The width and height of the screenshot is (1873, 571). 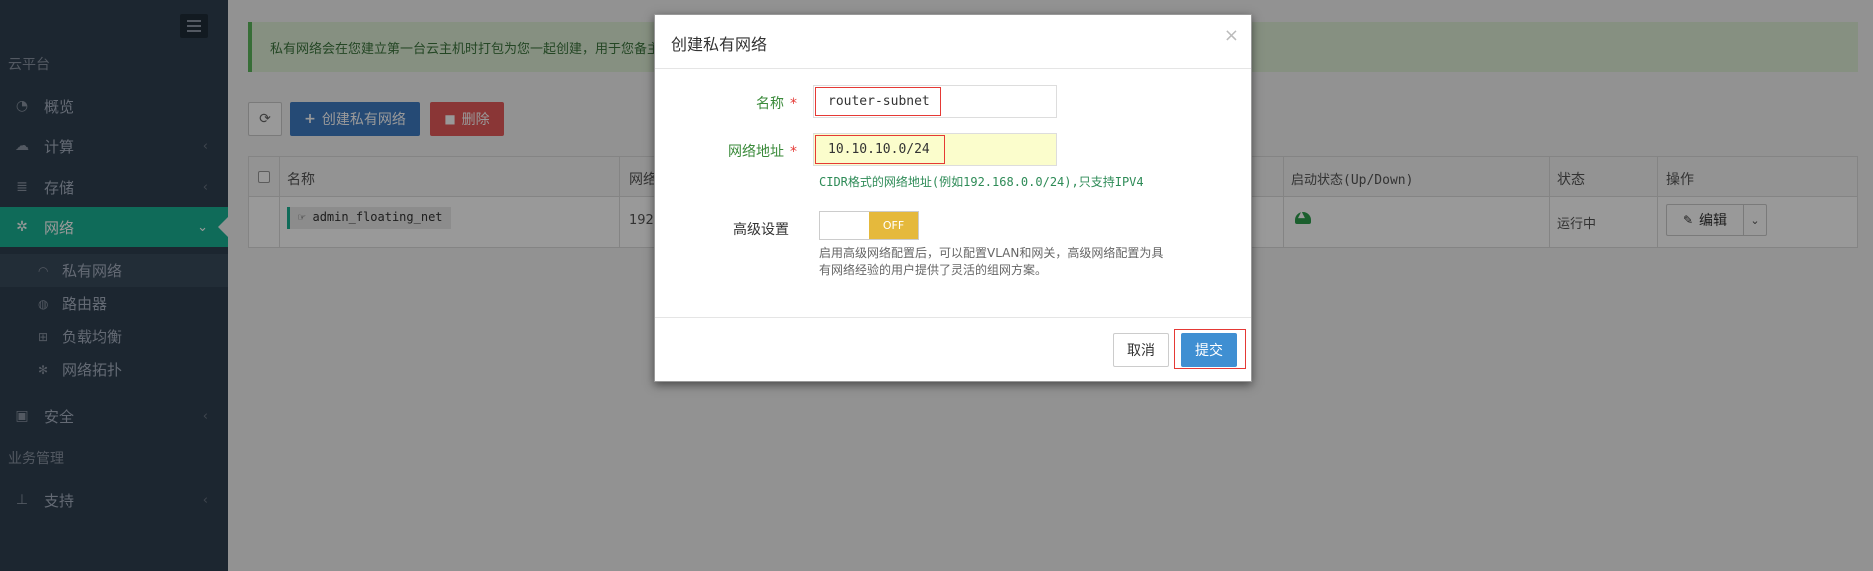 I want to click on address-label: 网络地址 *, so click(x=751, y=151).